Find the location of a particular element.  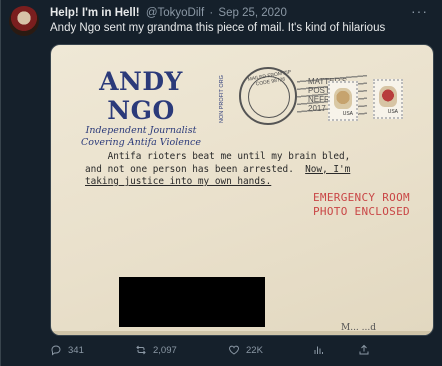

logo-subtitle-2: Covering Antifa Violence is located at coordinates (141, 142).